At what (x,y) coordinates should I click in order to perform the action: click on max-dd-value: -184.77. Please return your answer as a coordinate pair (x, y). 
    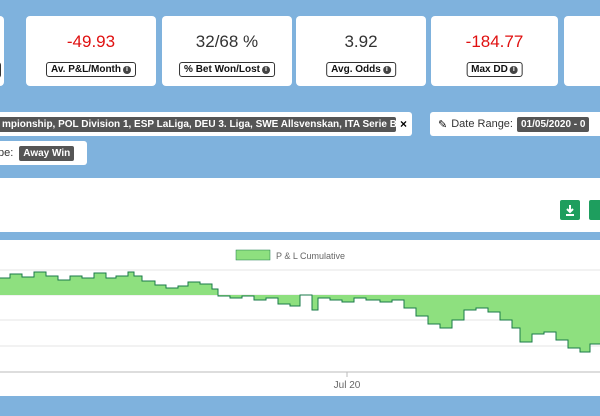
    Looking at the image, I should click on (494, 41).